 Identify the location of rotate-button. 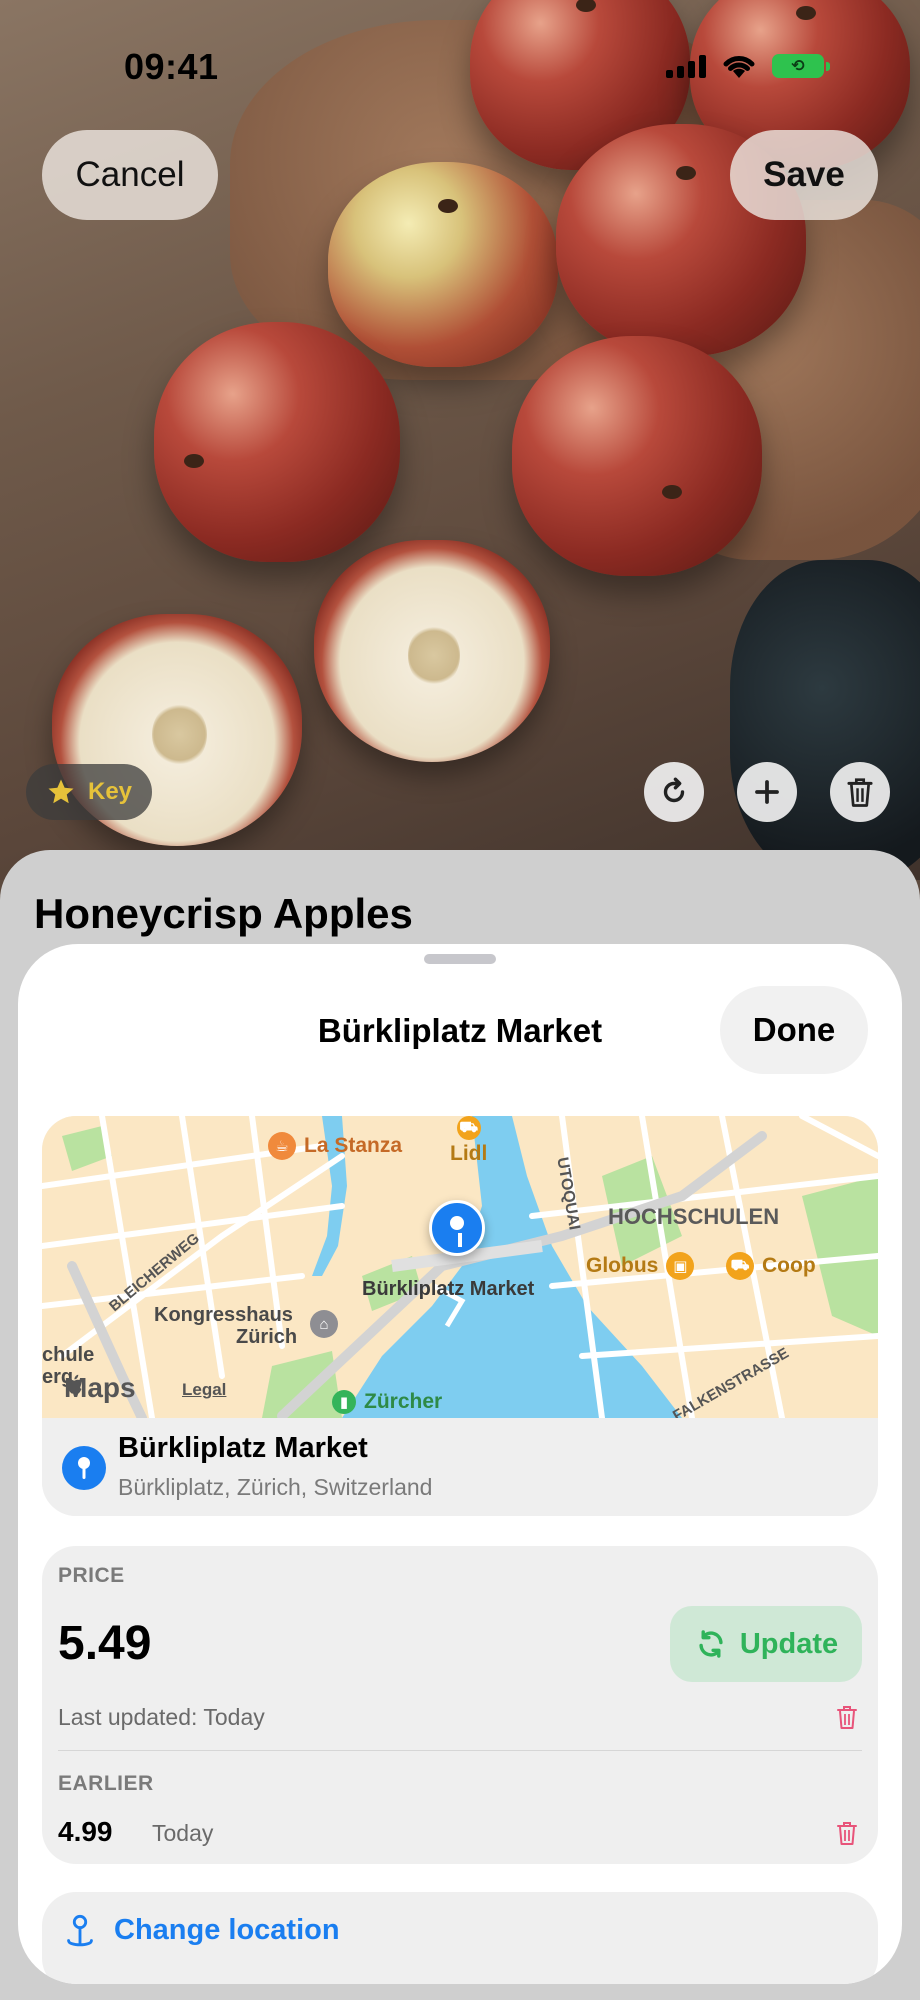
(674, 792).